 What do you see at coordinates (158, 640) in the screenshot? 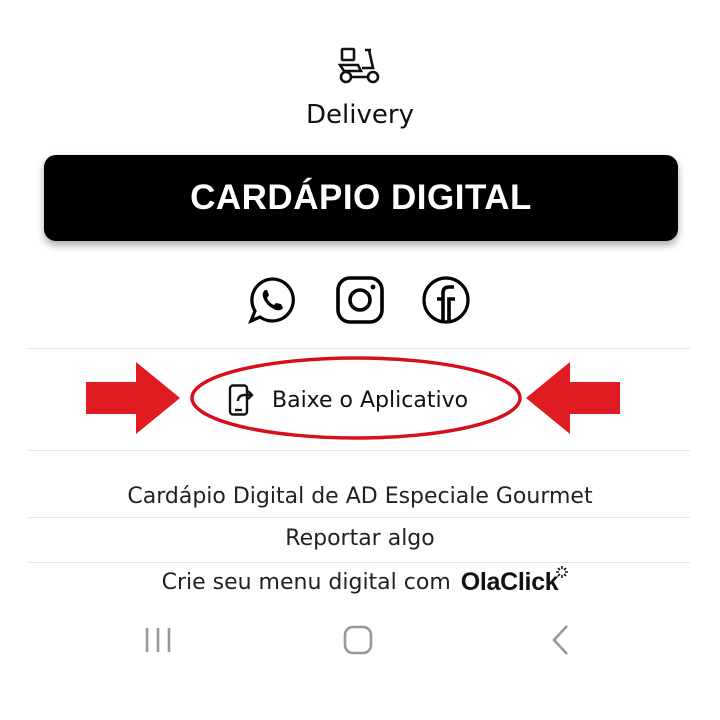
I see `recent-apps-icon` at bounding box center [158, 640].